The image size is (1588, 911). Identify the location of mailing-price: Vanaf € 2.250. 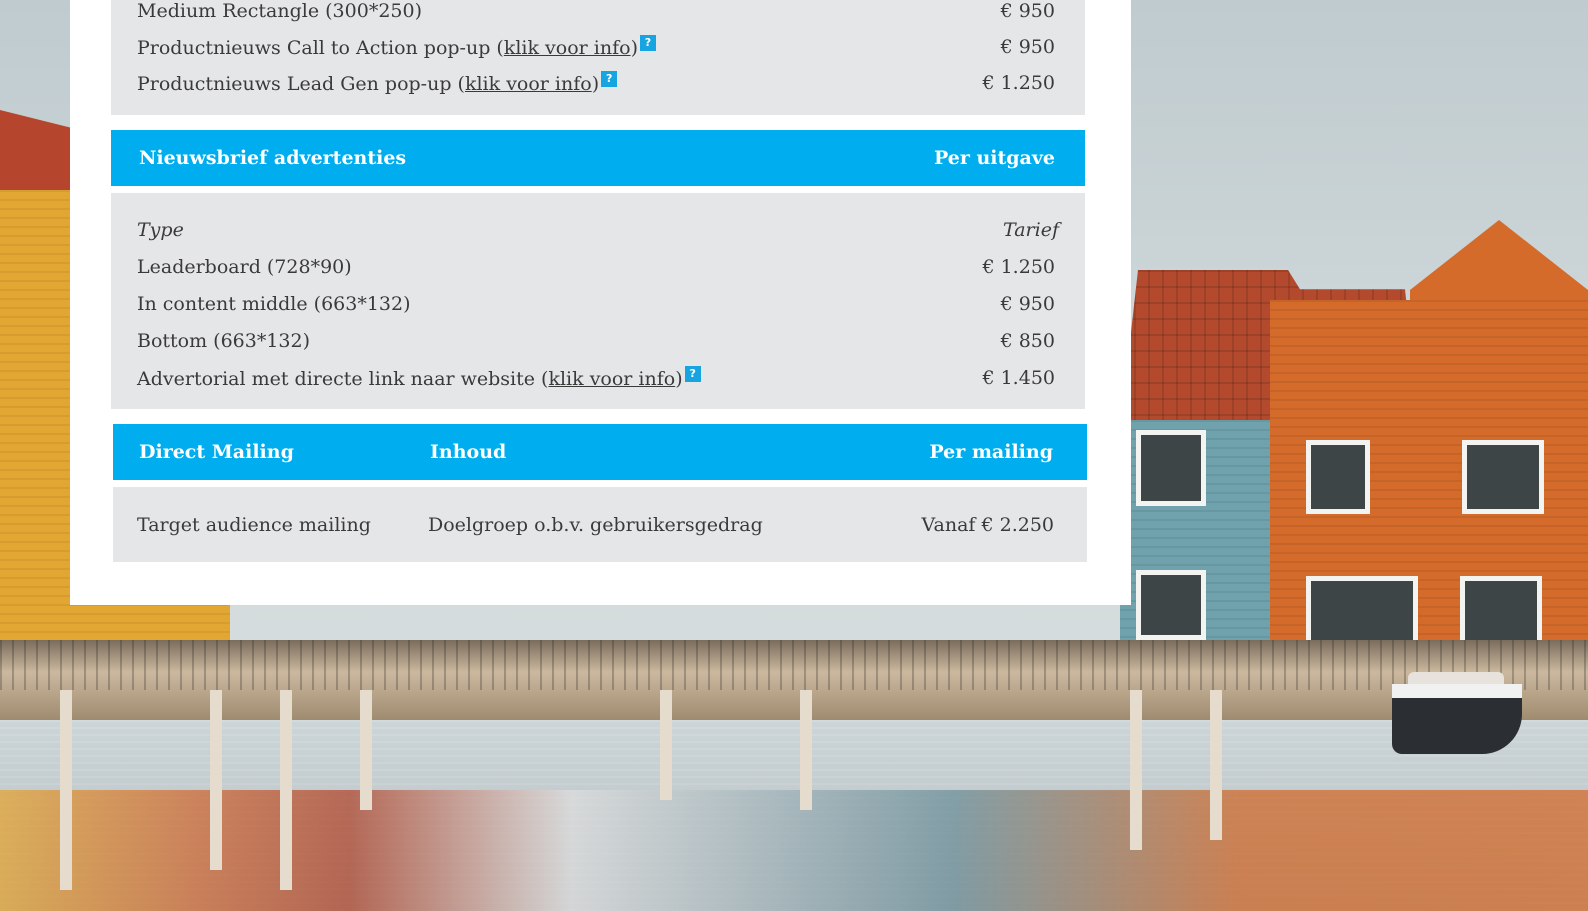
(987, 525).